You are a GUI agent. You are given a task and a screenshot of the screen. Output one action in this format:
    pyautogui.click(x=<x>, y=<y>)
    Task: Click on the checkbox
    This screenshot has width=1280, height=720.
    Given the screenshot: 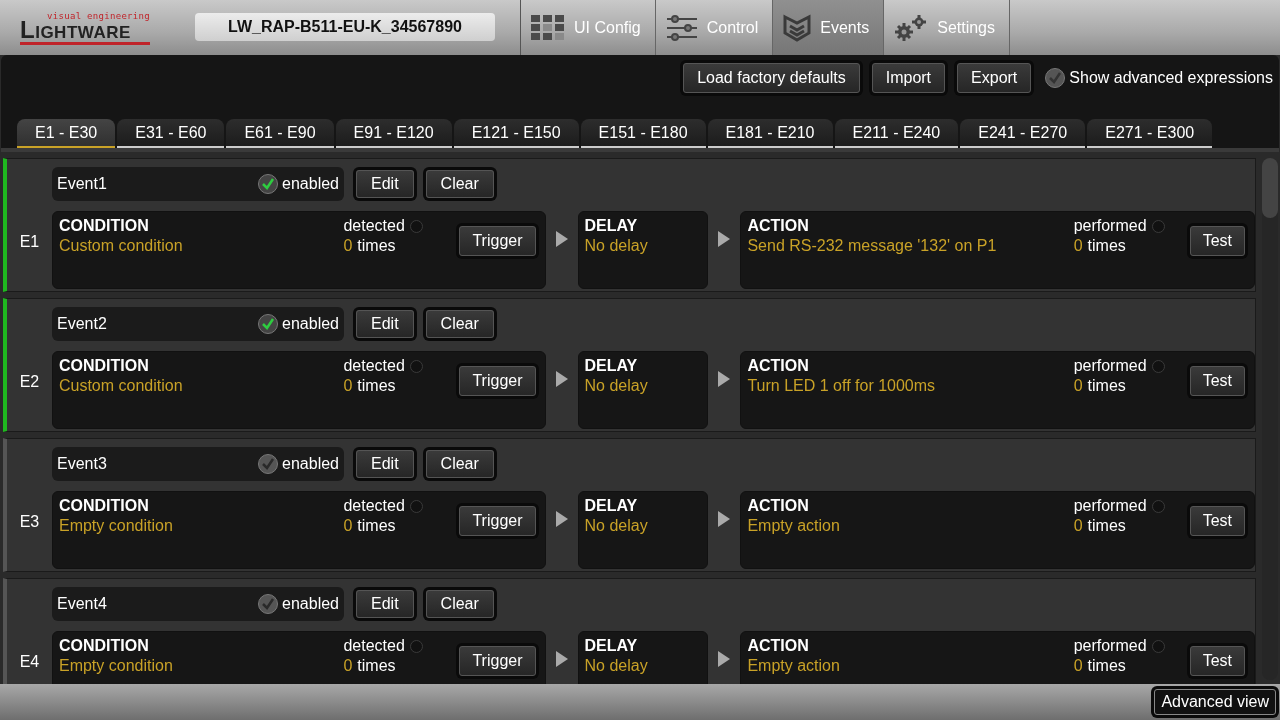 What is the action you would take?
    pyautogui.click(x=1055, y=78)
    